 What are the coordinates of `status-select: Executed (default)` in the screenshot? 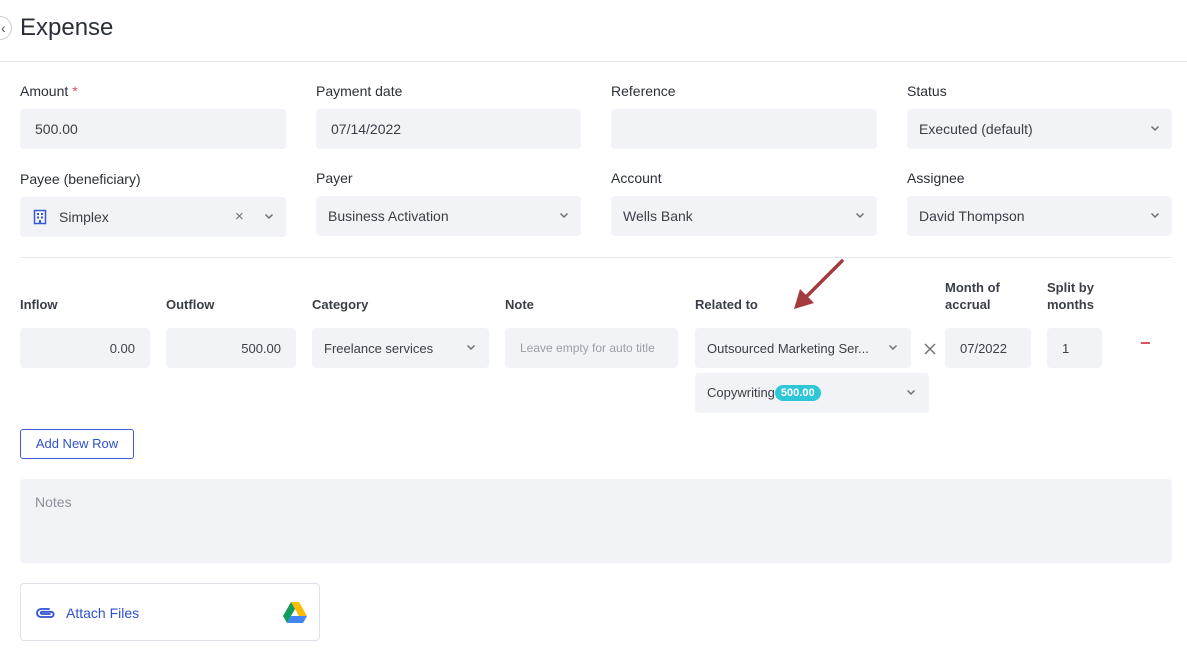 It's located at (1039, 129).